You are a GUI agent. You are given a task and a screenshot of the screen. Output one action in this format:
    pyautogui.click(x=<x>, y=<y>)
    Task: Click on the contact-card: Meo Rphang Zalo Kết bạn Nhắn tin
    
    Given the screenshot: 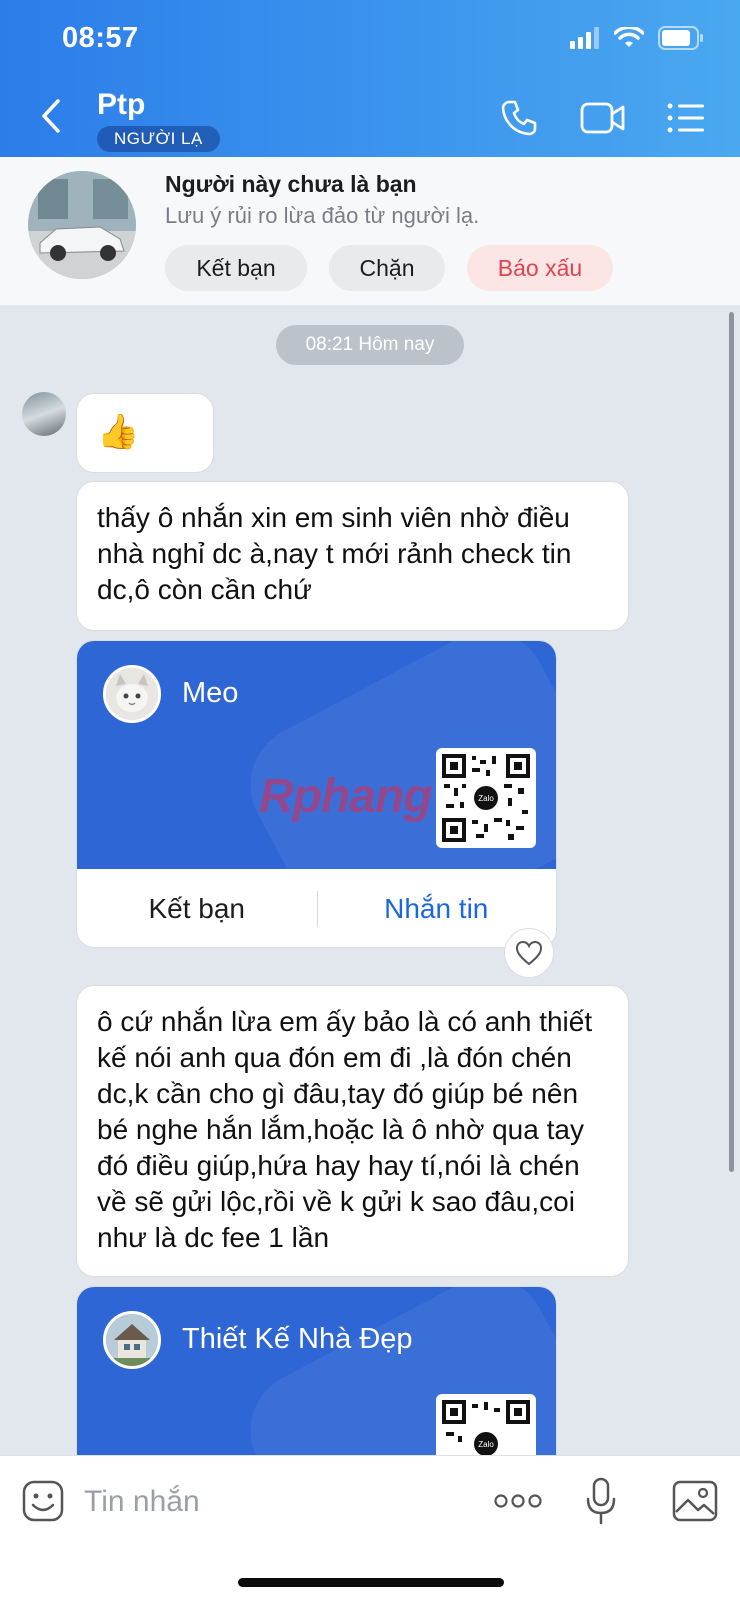 What is the action you would take?
    pyautogui.click(x=316, y=794)
    